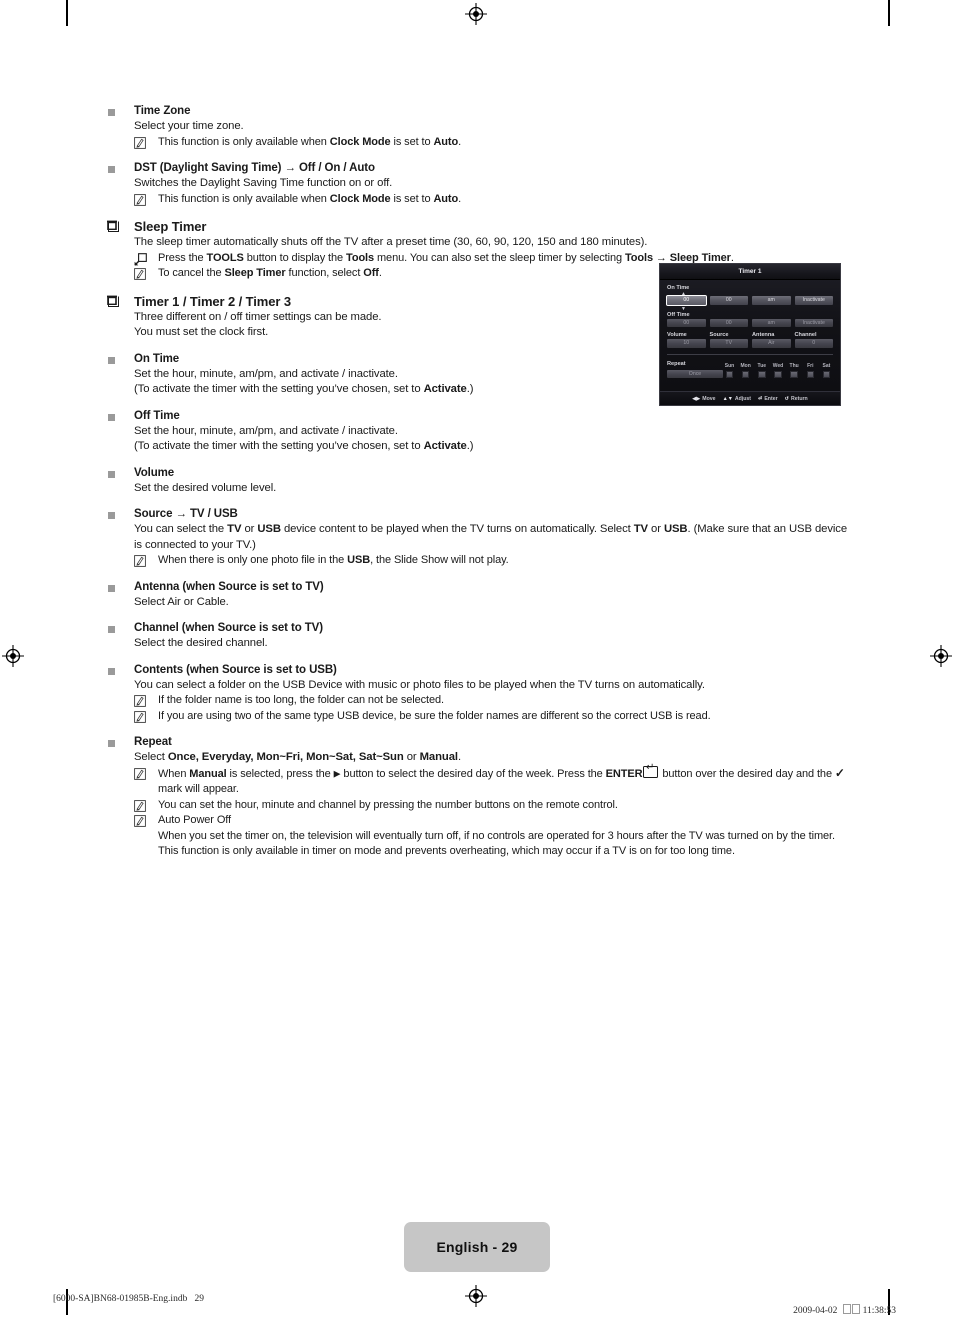 The width and height of the screenshot is (954, 1326). Describe the element at coordinates (678, 314) in the screenshot. I see `osd-off-time-label: Off Time` at that location.